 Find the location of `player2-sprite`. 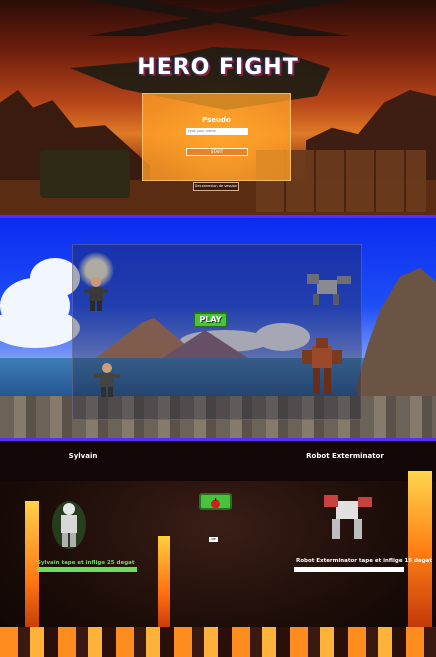

player2-sprite is located at coordinates (348, 517).